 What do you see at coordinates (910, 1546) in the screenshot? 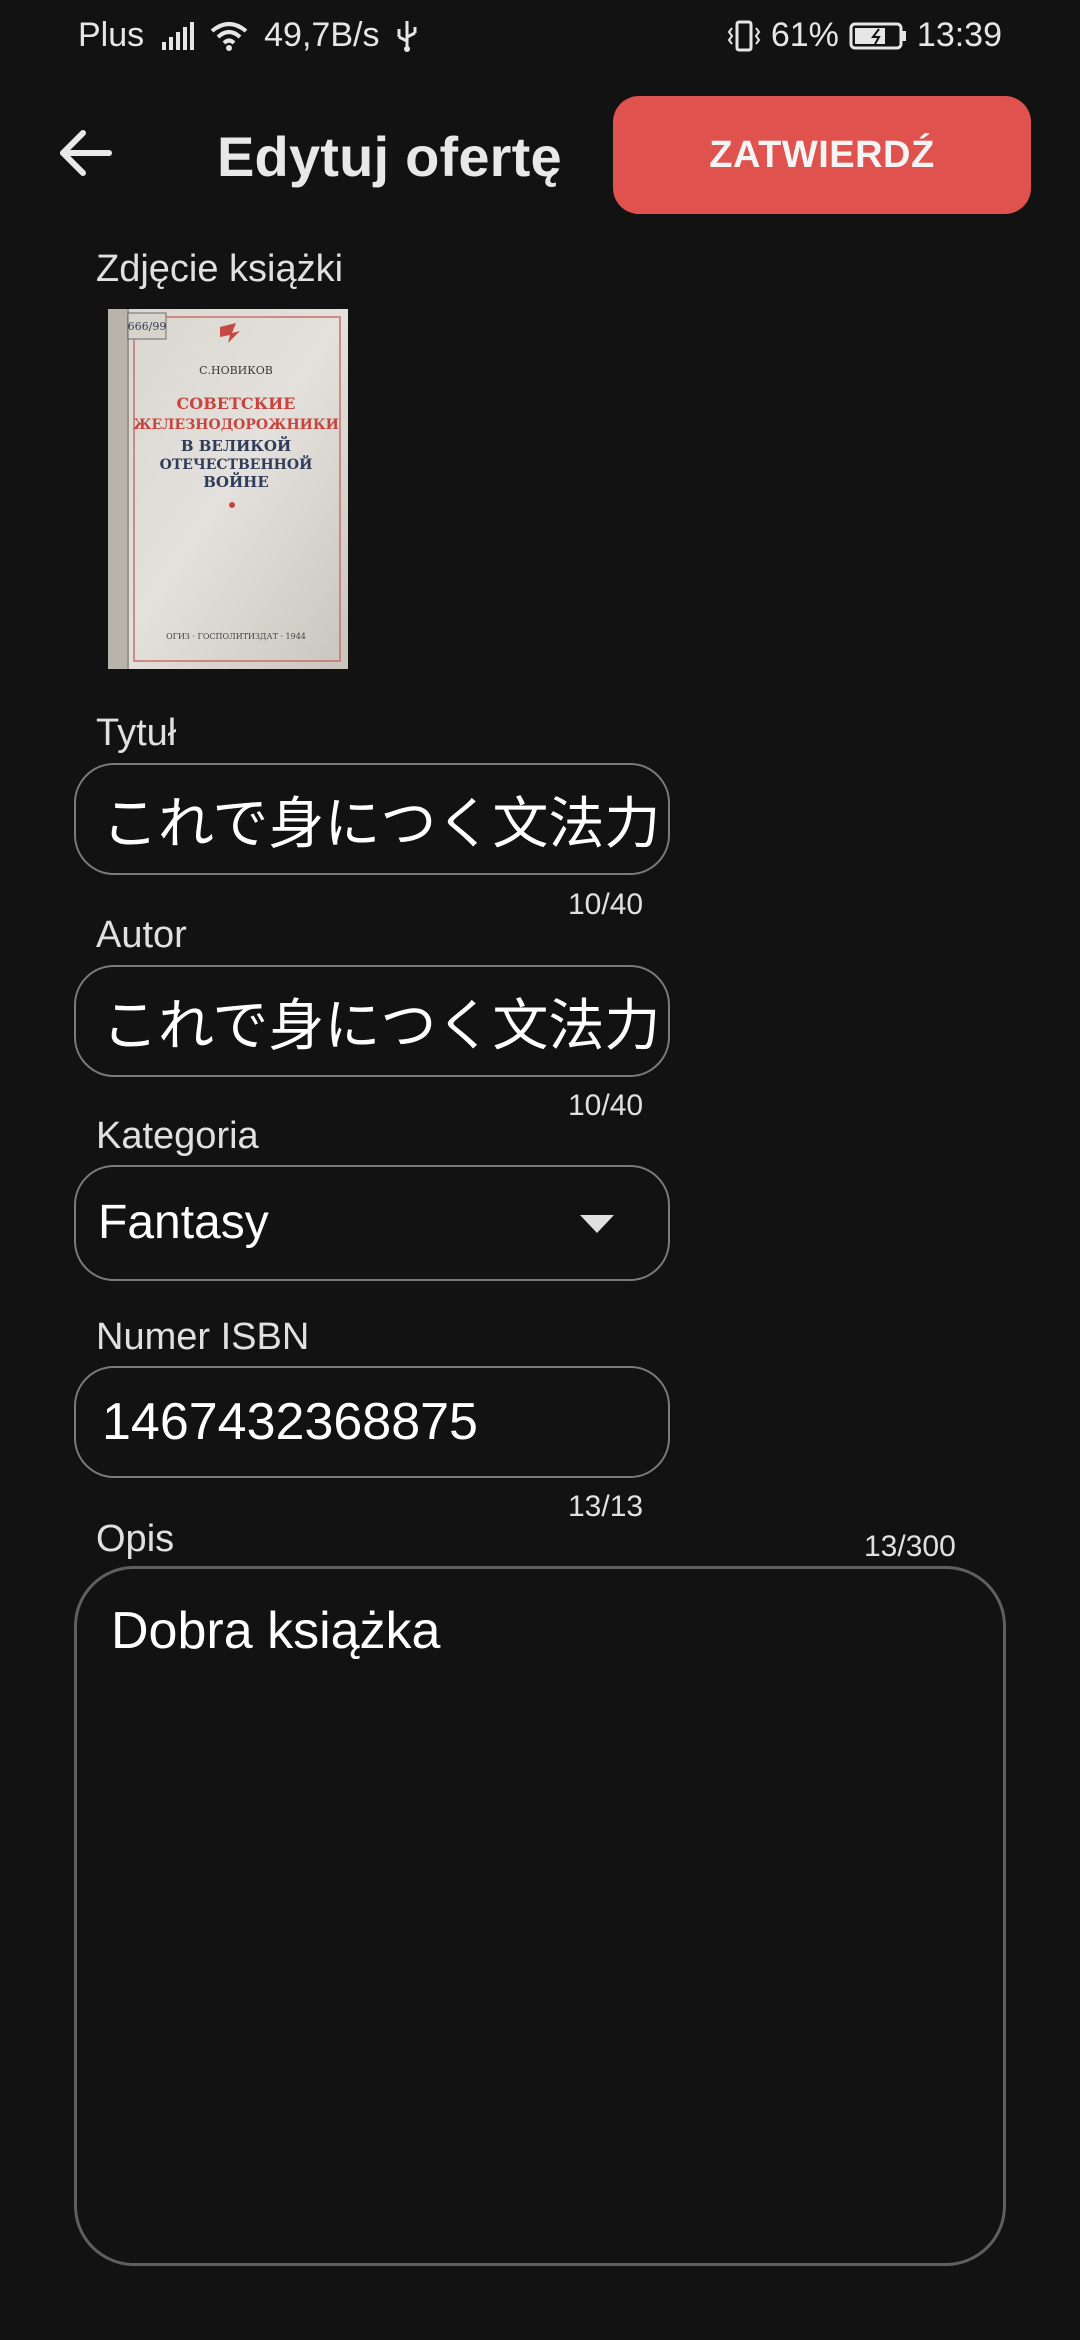
I see `description-counter: 13/300` at bounding box center [910, 1546].